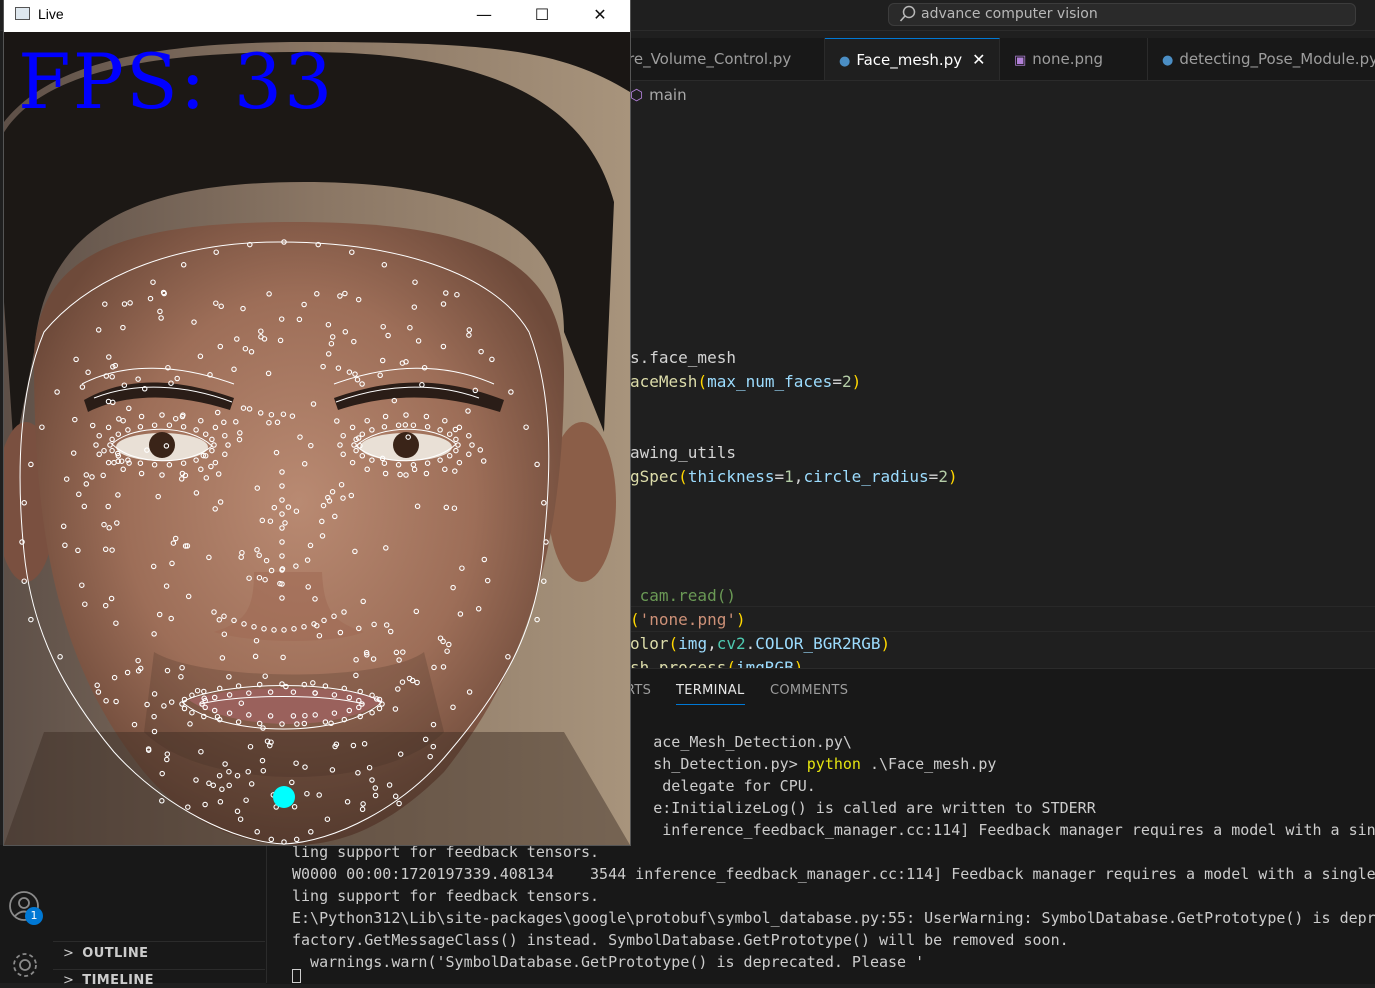  I want to click on breadcrumb-item: main, so click(668, 95).